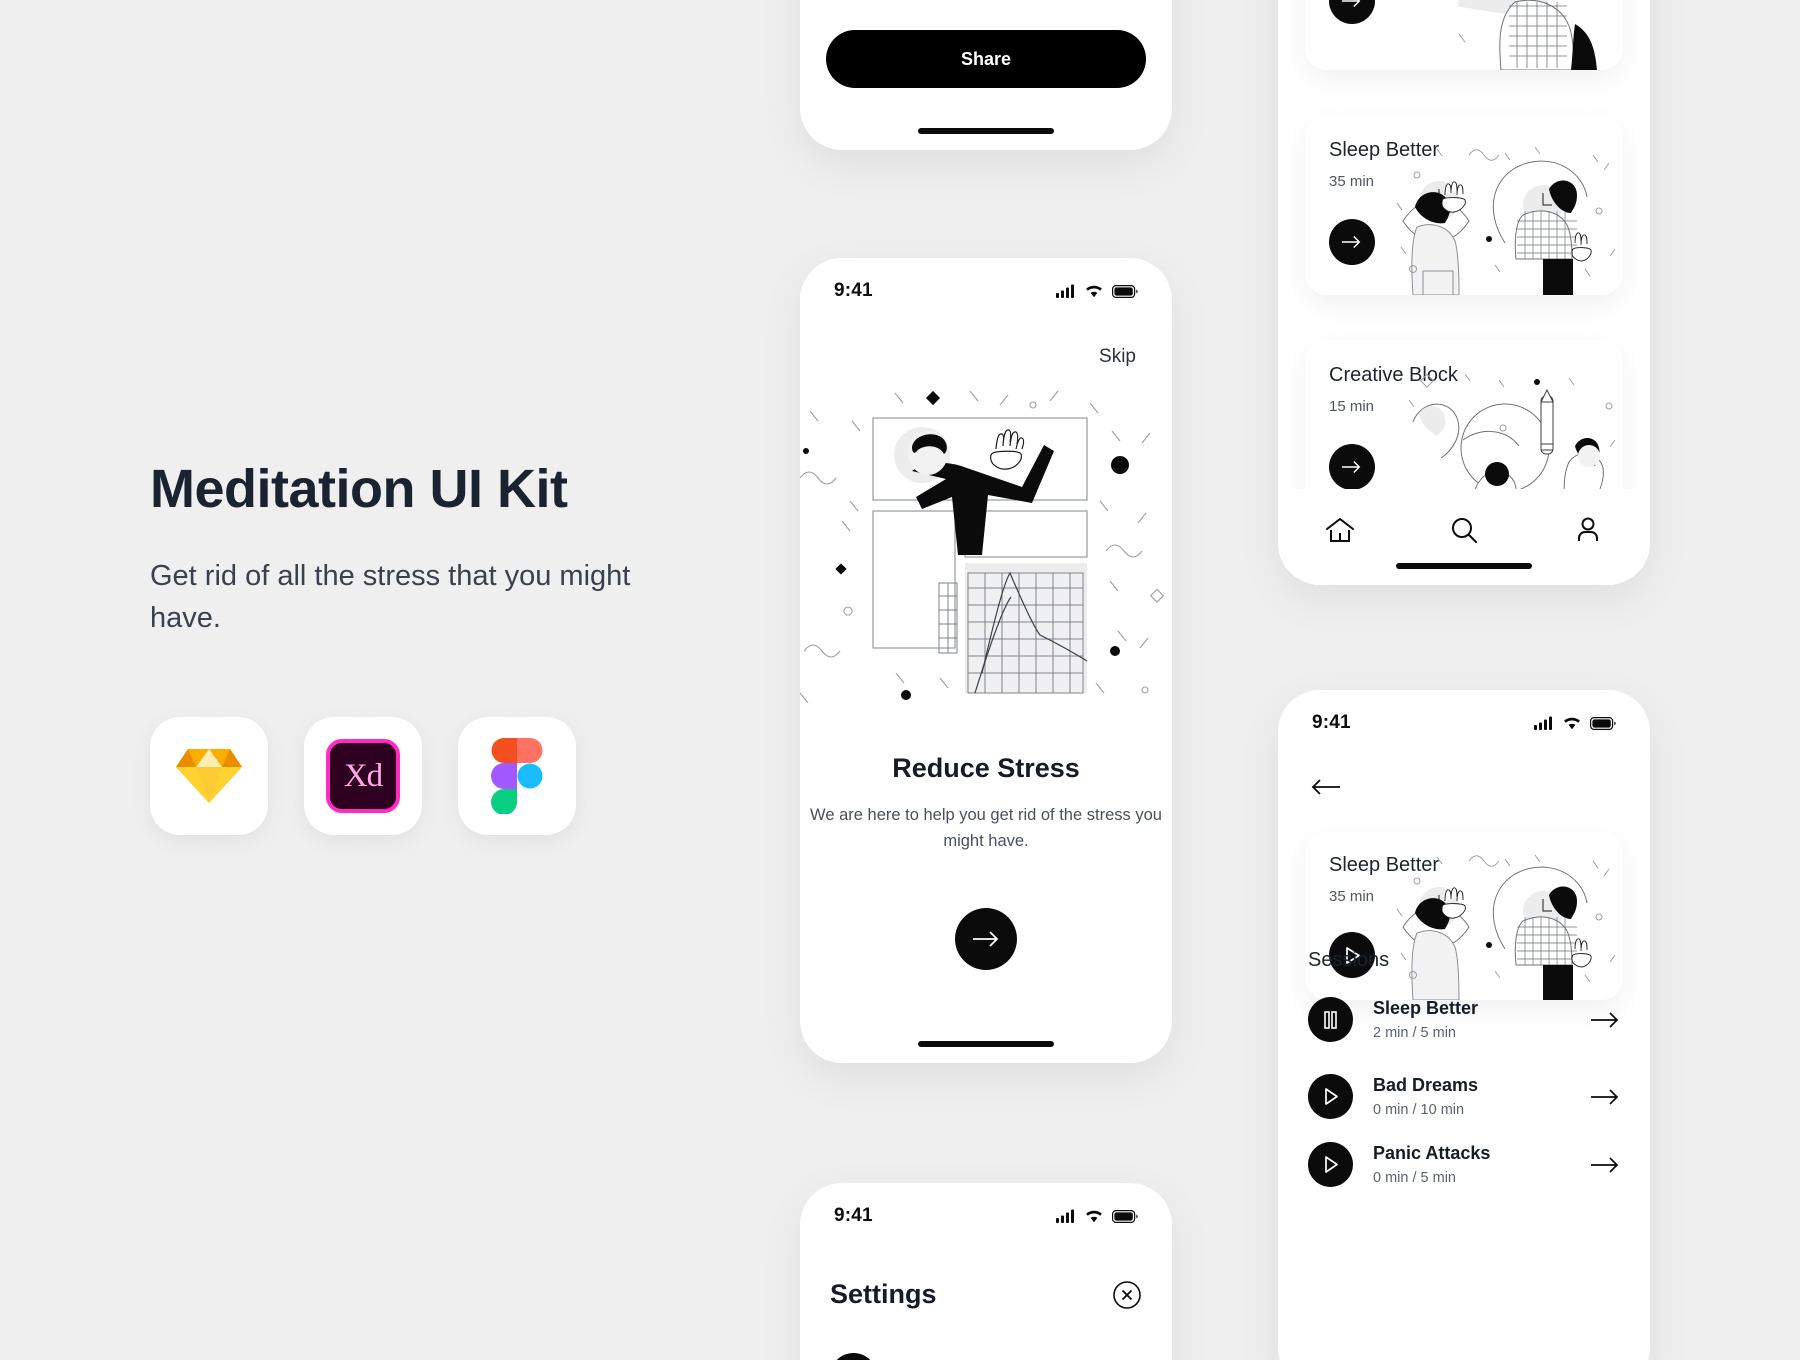  Describe the element at coordinates (1127, 1295) in the screenshot. I see `close-circle-icon` at that location.